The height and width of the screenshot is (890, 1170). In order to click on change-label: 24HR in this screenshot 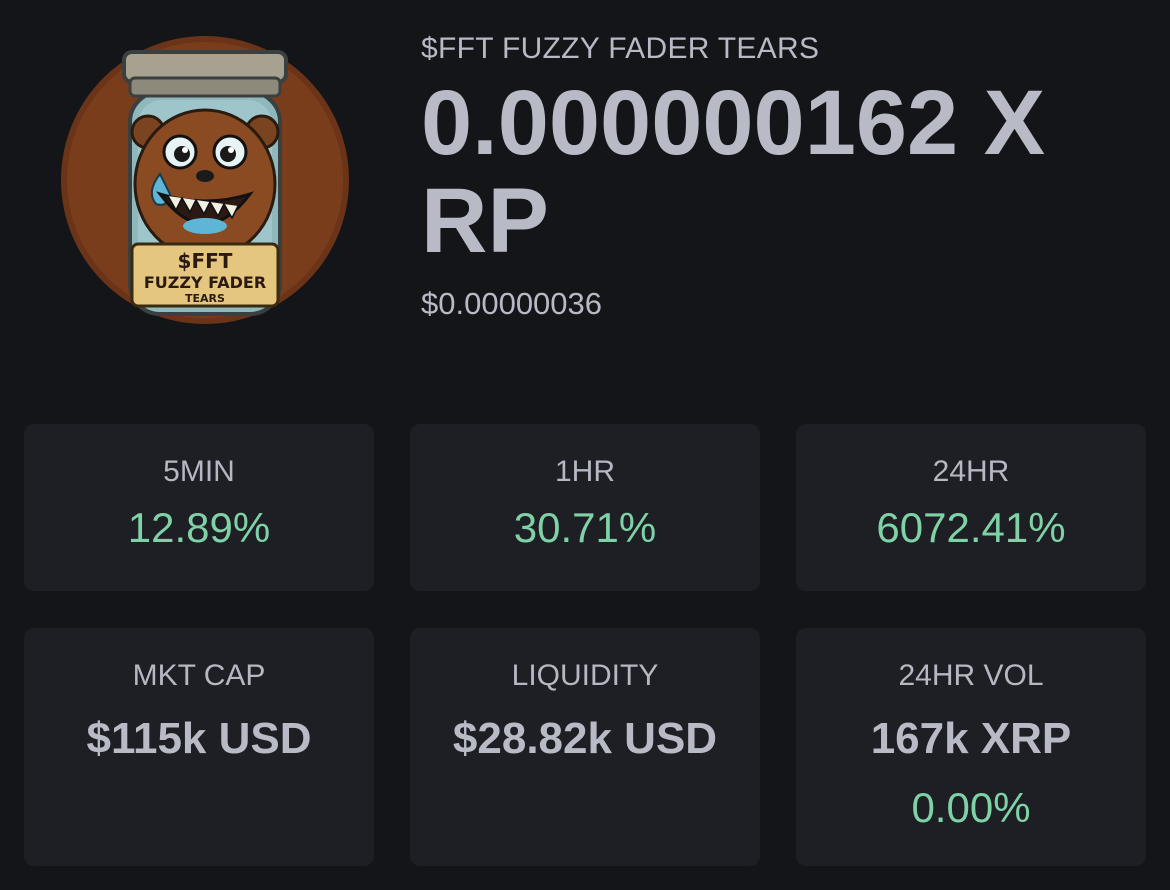, I will do `click(971, 471)`.